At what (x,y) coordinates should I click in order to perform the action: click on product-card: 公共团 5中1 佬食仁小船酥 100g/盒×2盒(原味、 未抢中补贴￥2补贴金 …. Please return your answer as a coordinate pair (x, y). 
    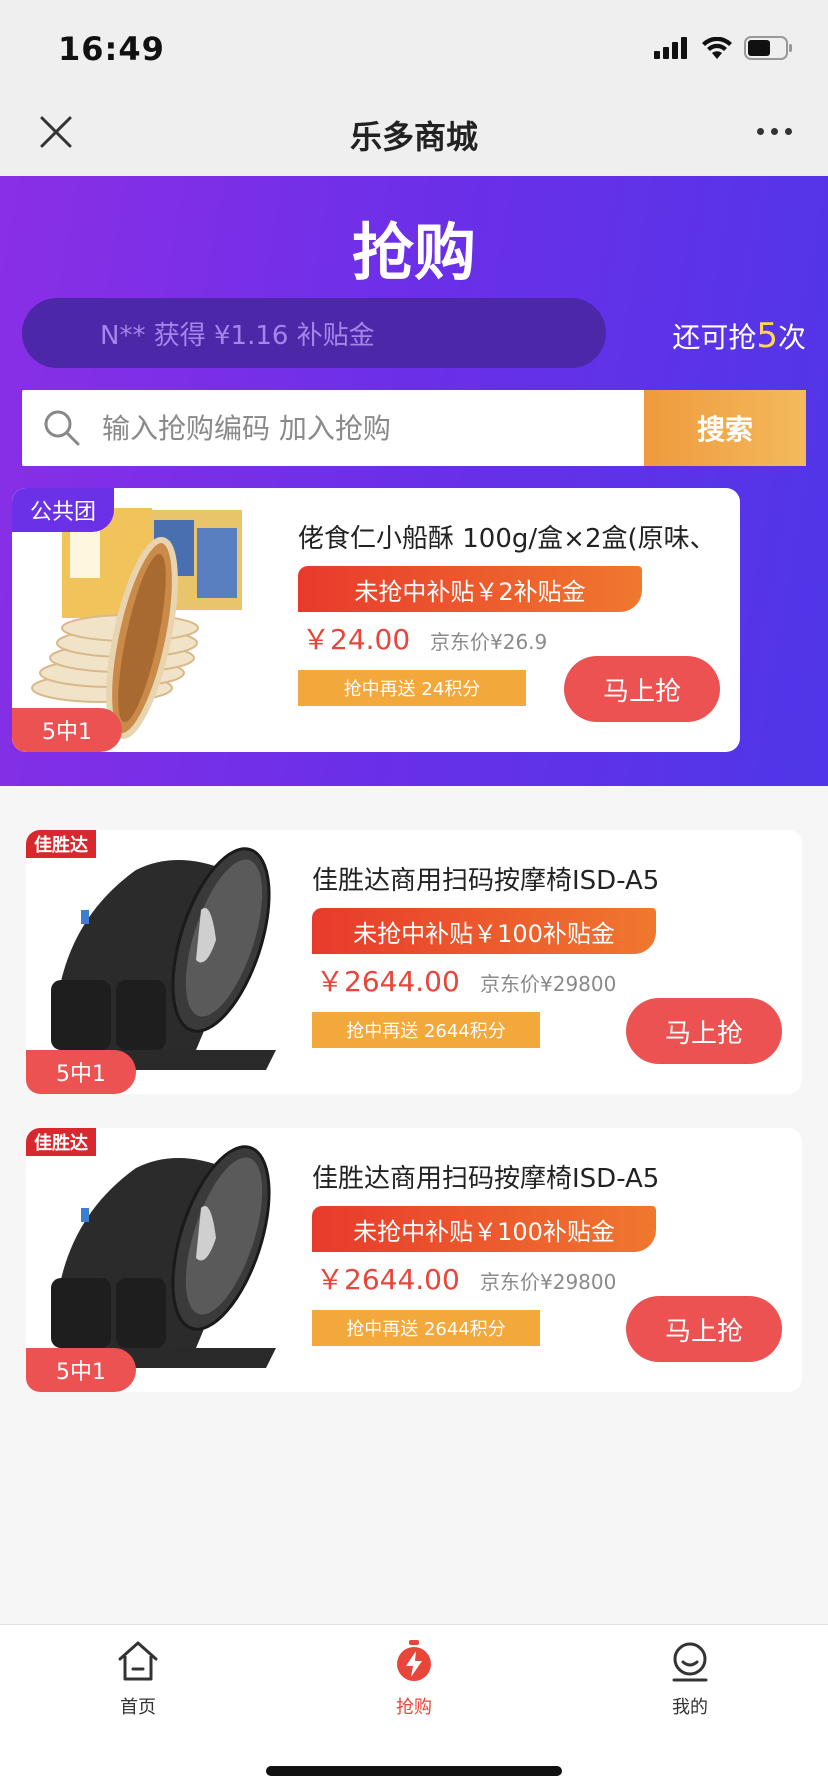
    Looking at the image, I should click on (376, 620).